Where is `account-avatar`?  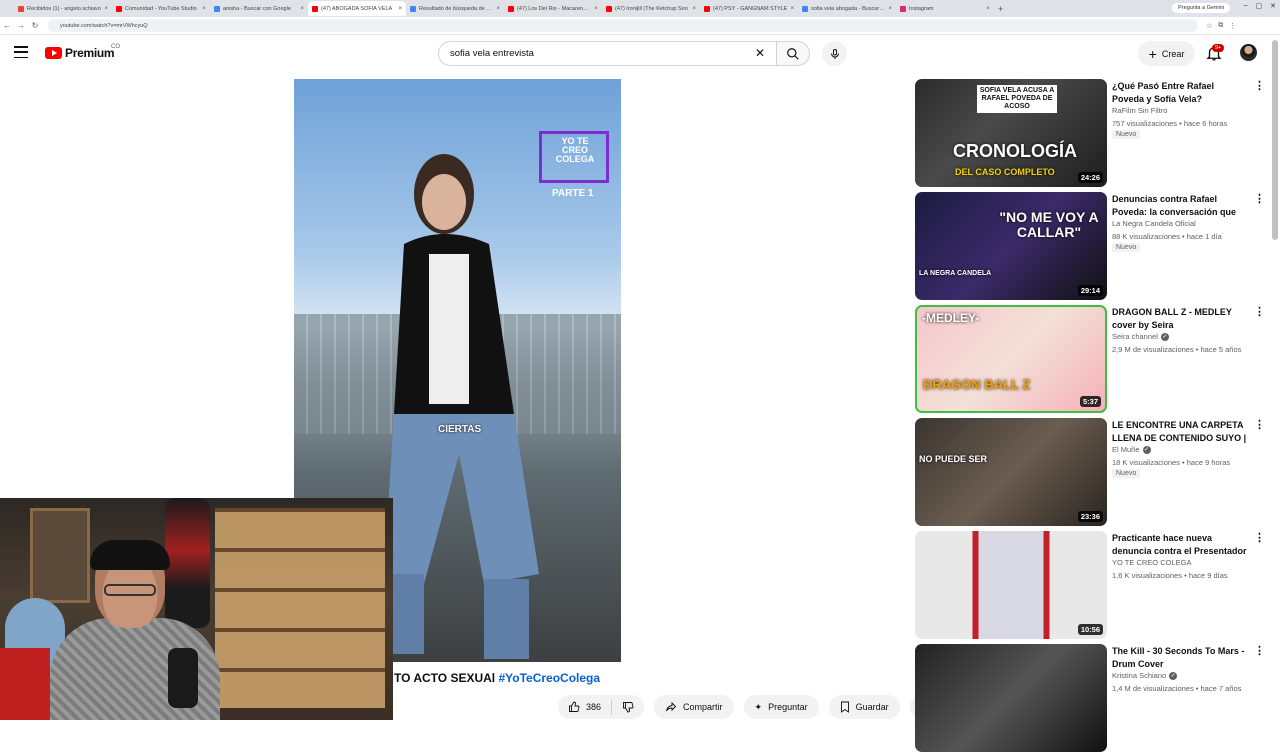 account-avatar is located at coordinates (1248, 52).